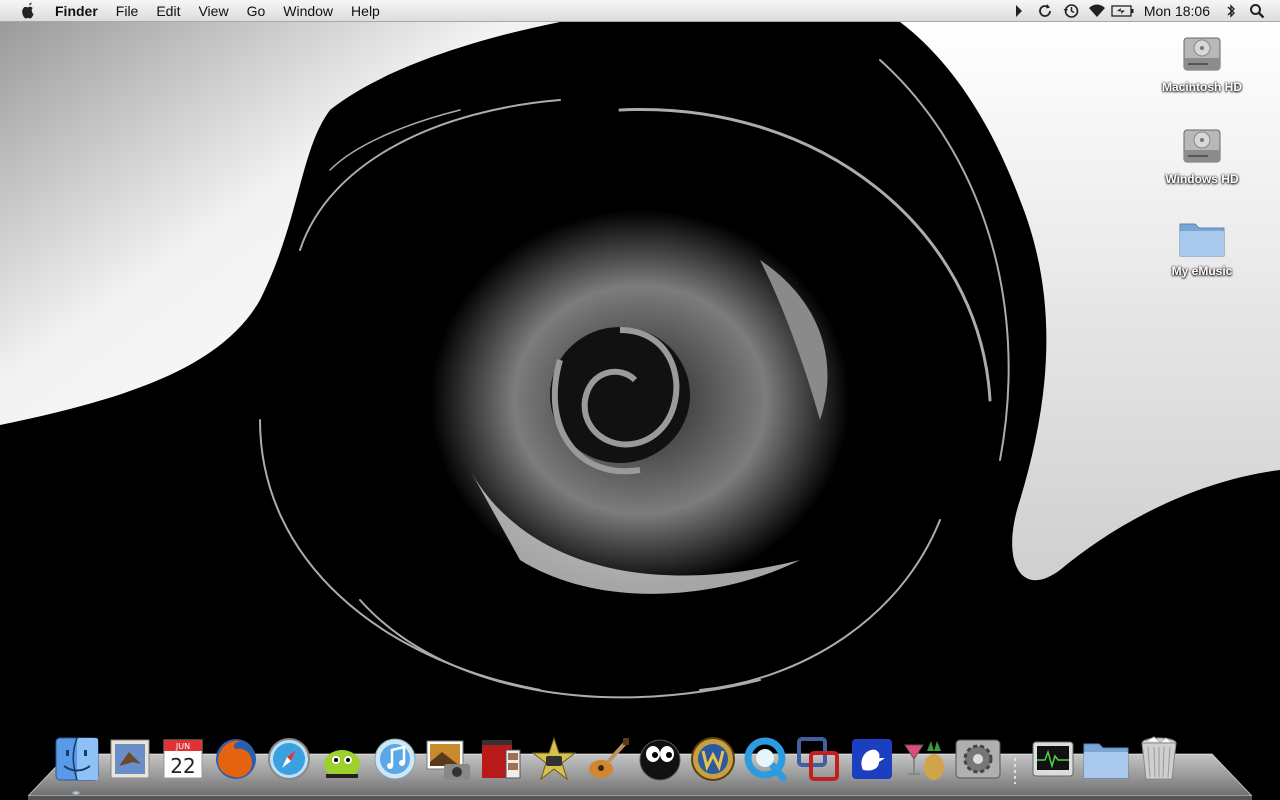  I want to click on desktop-icon-label: Windows HD, so click(1202, 179).